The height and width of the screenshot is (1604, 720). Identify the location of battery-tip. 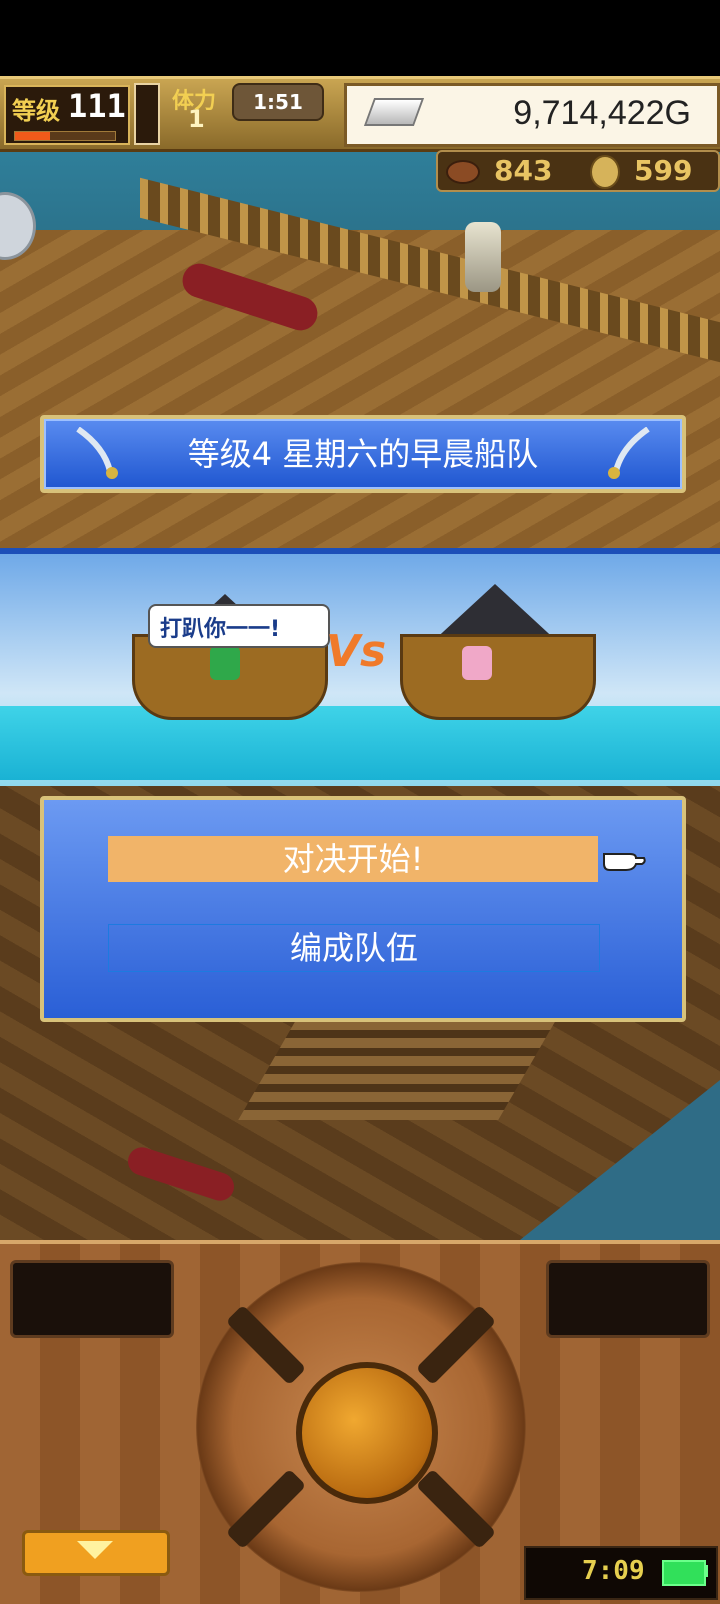
(706, 1571).